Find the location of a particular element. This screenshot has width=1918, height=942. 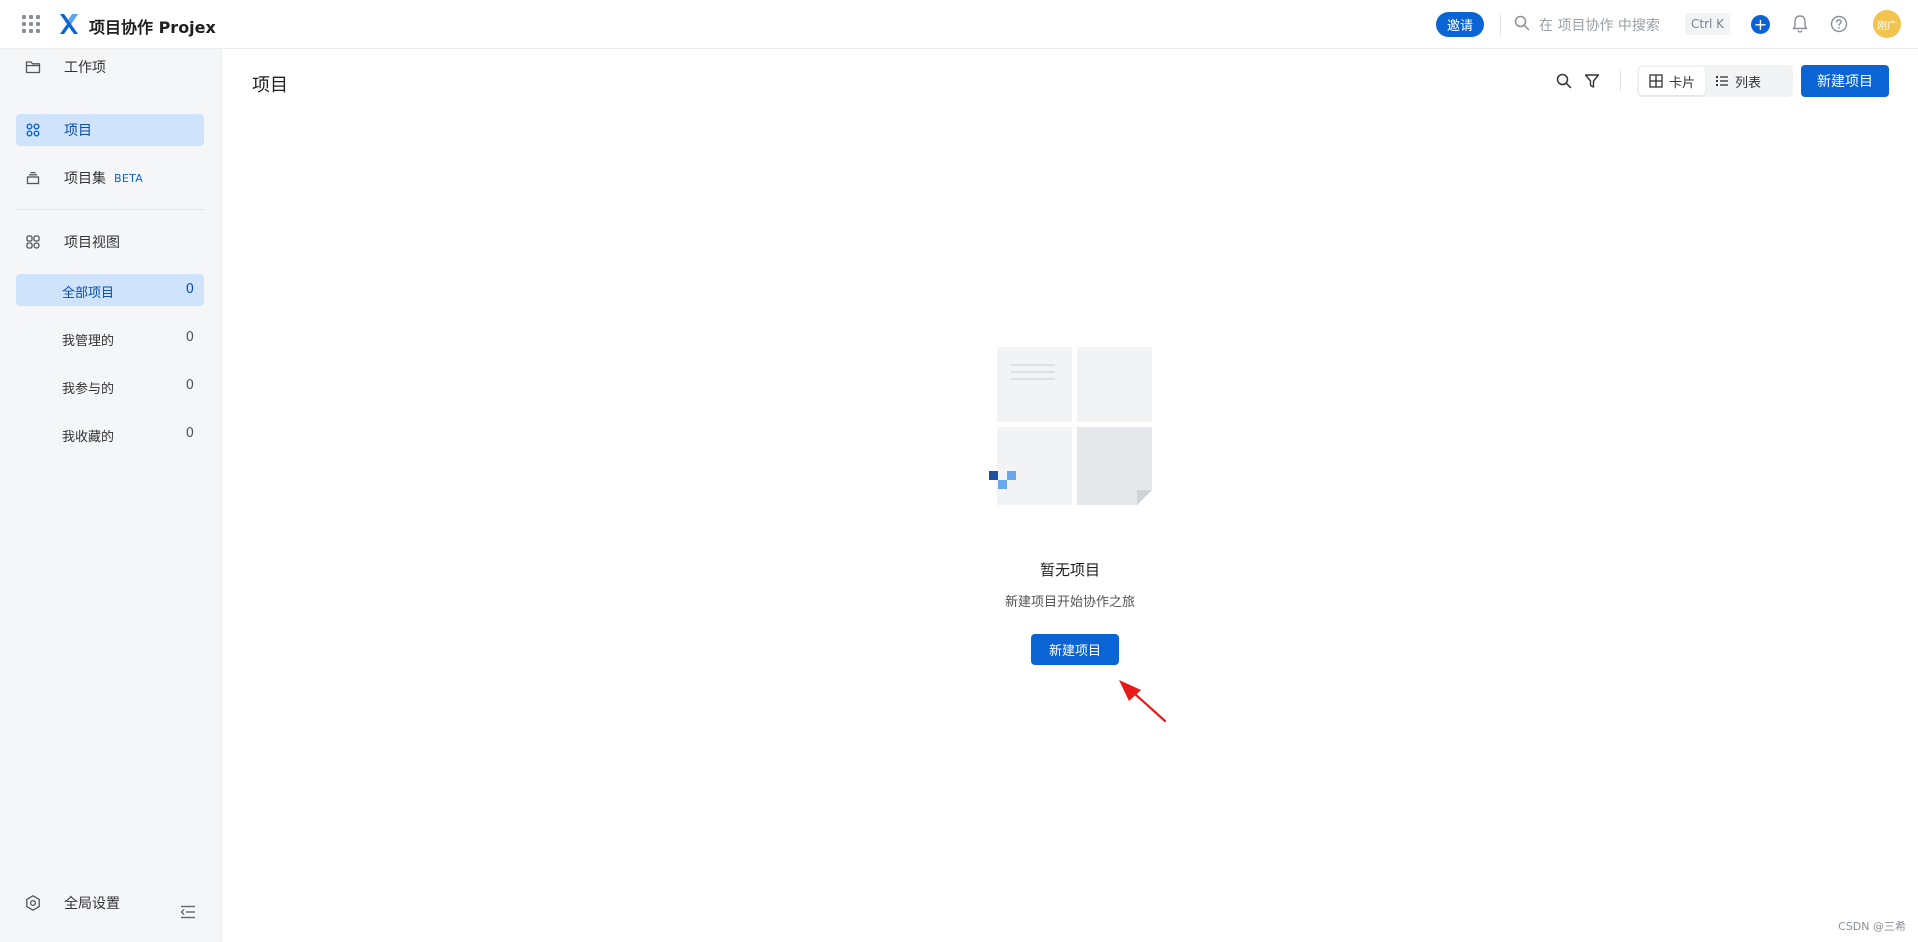

empty-state-title: 暂无项目 is located at coordinates (1069, 570).